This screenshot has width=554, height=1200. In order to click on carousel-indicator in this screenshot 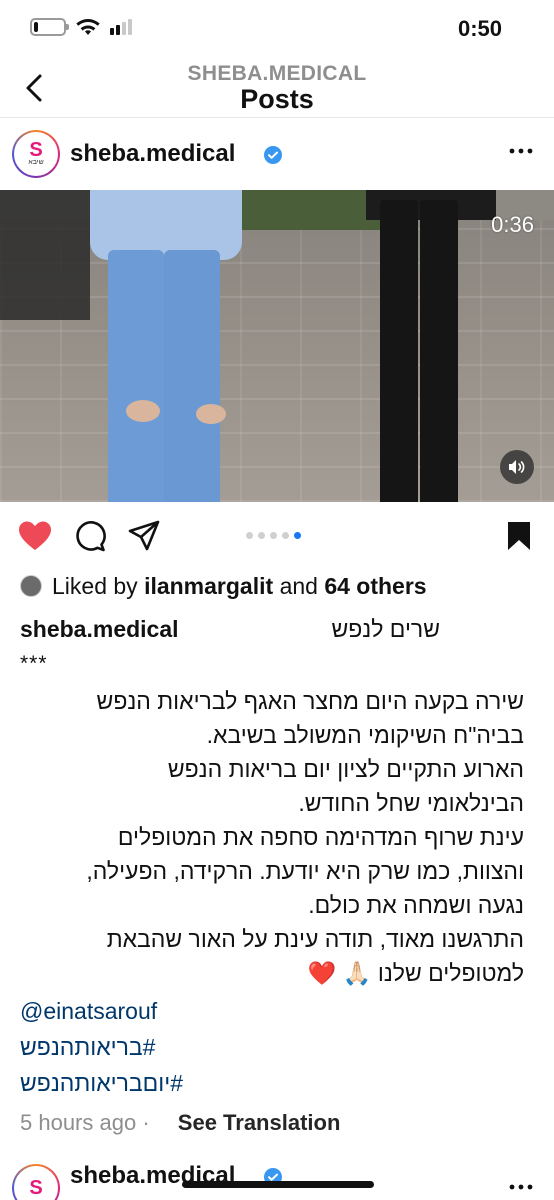, I will do `click(273, 535)`.